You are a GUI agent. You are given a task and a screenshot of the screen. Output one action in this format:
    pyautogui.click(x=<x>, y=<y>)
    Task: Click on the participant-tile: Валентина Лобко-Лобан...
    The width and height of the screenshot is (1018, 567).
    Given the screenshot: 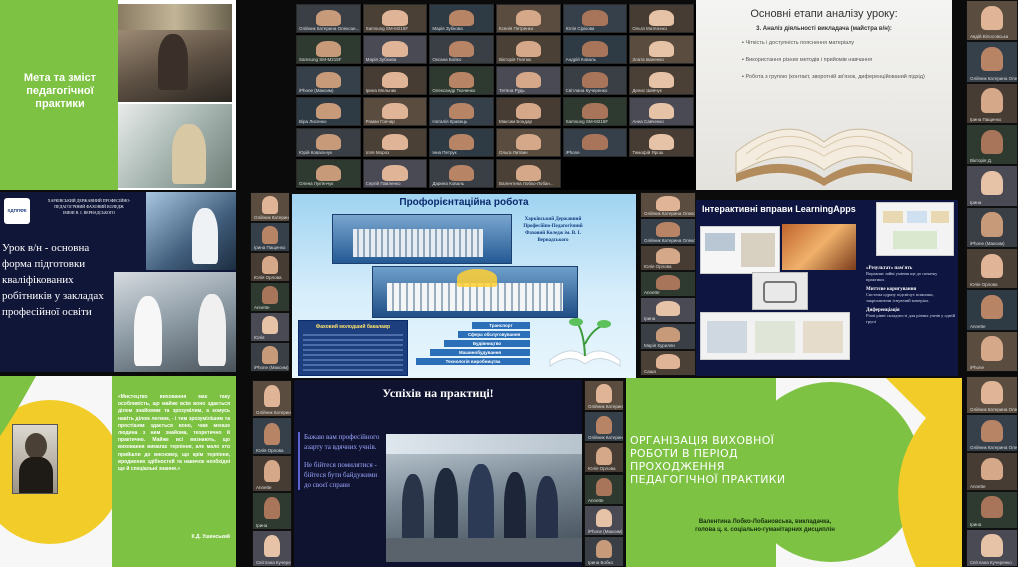 What is the action you would take?
    pyautogui.click(x=528, y=173)
    